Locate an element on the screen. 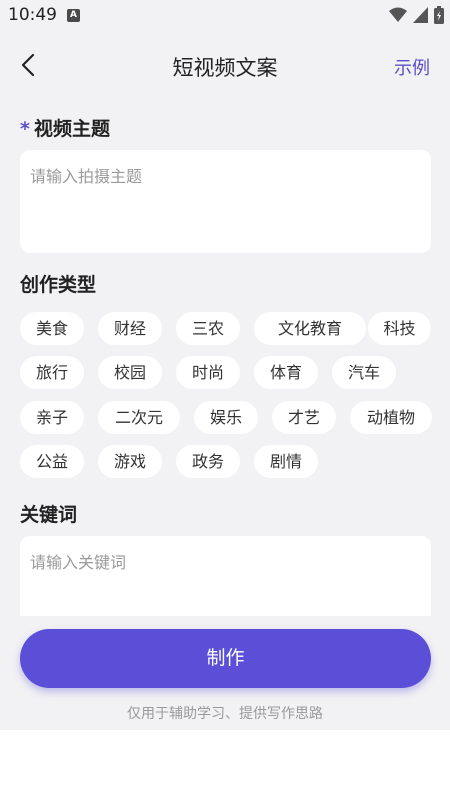  wifi-icon is located at coordinates (398, 14).